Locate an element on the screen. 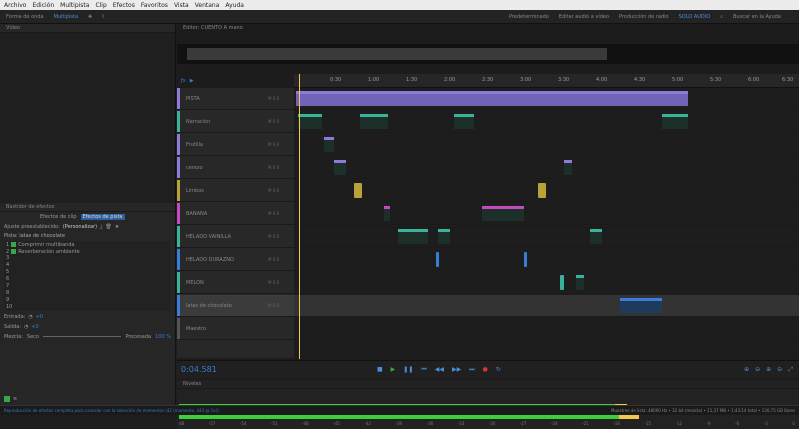 This screenshot has width=799, height=429. menu-ayuda: Ayuda is located at coordinates (234, 5).